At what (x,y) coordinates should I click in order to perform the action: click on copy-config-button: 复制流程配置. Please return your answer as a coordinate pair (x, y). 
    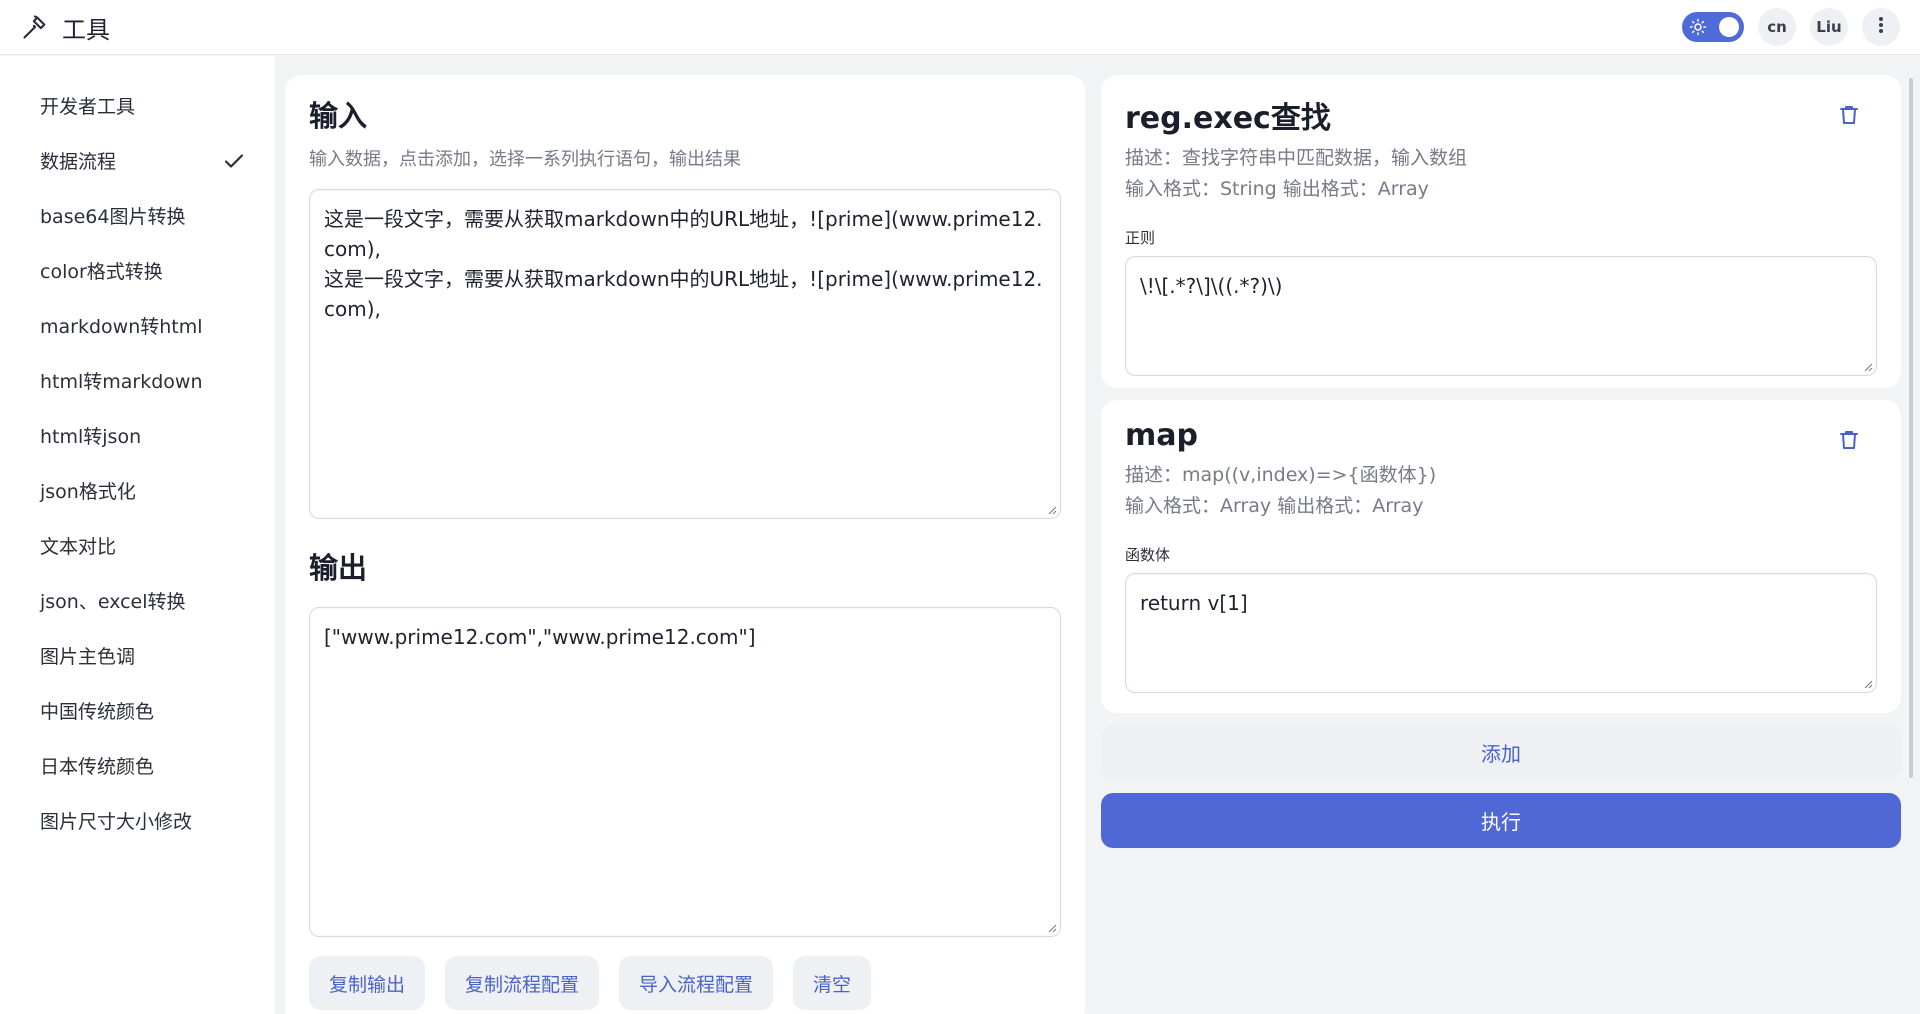
    Looking at the image, I should click on (522, 983).